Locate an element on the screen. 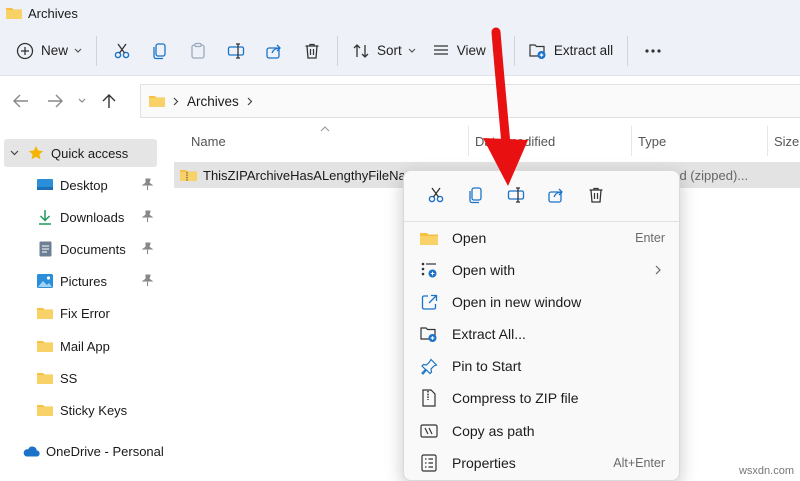 This screenshot has height=481, width=800. share-icon is located at coordinates (555, 195).